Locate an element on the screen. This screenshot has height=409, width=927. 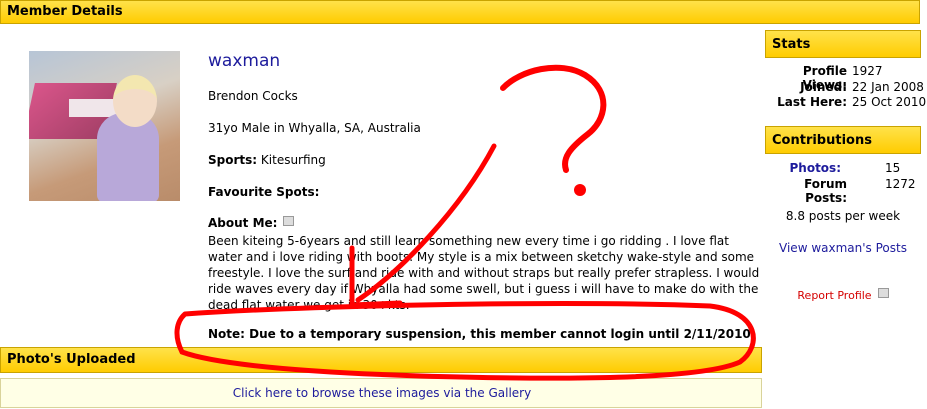
username: waxman is located at coordinates (244, 61).